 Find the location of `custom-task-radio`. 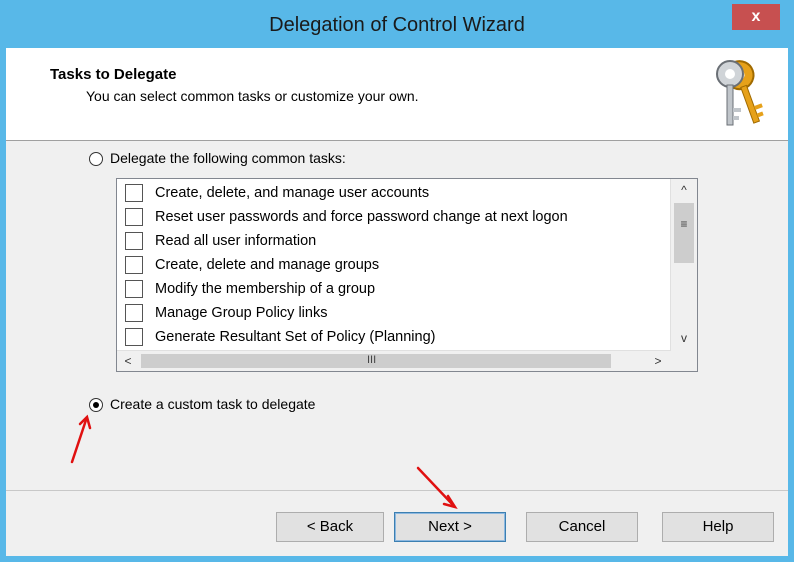

custom-task-radio is located at coordinates (96, 405).